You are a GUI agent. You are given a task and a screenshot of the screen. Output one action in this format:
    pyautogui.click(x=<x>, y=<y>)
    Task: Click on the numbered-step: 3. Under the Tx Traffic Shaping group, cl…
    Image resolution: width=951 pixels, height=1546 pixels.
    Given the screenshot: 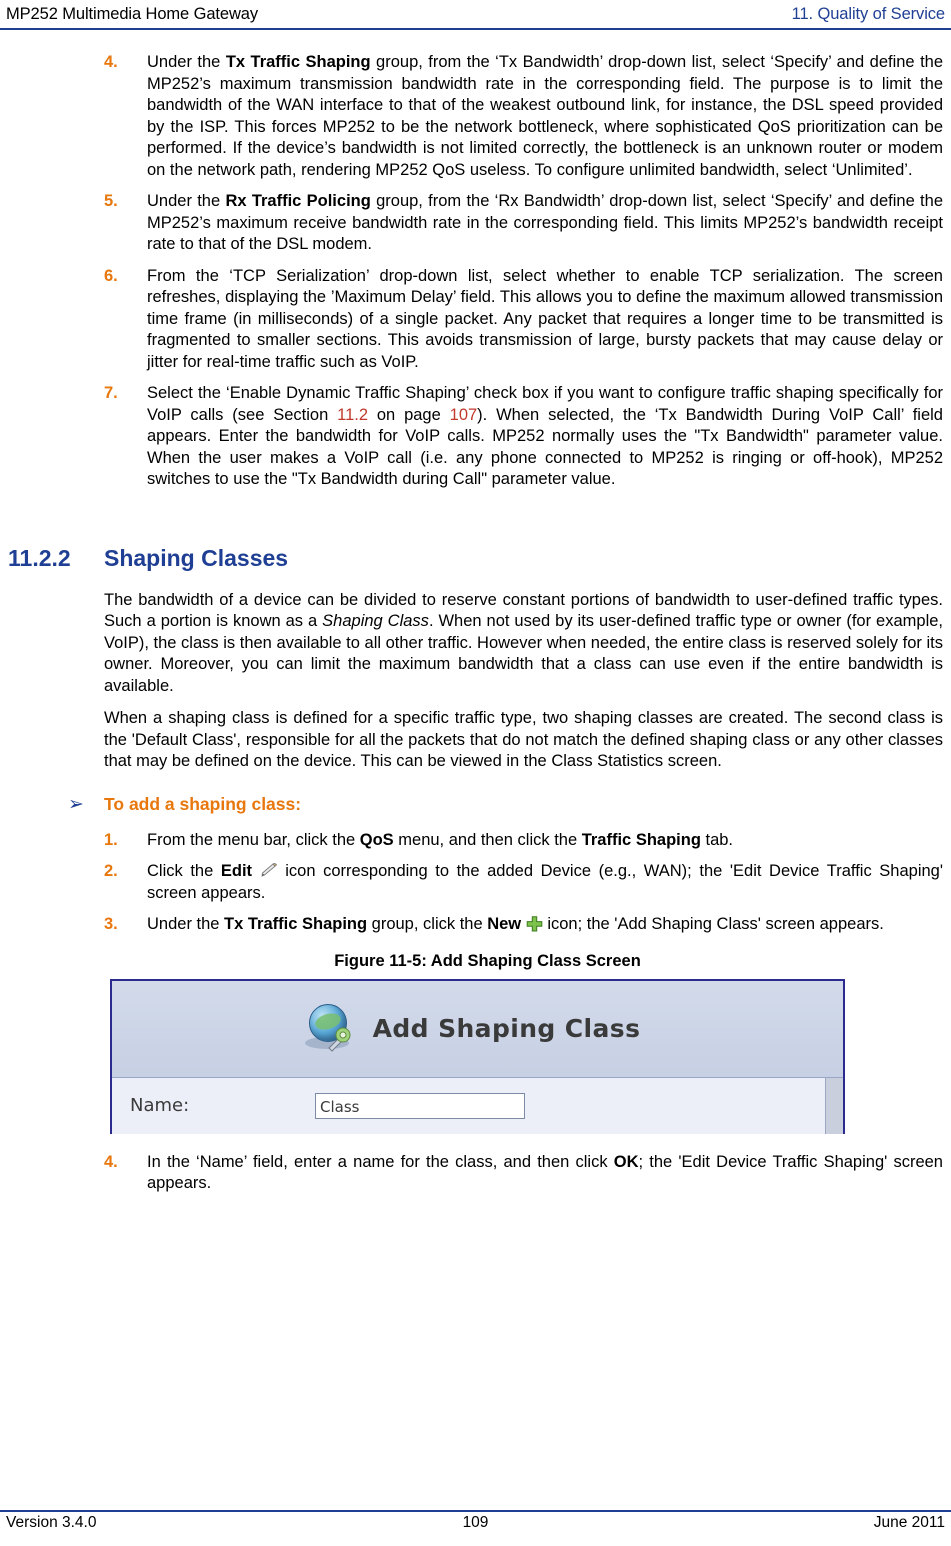 What is the action you would take?
    pyautogui.click(x=475, y=925)
    